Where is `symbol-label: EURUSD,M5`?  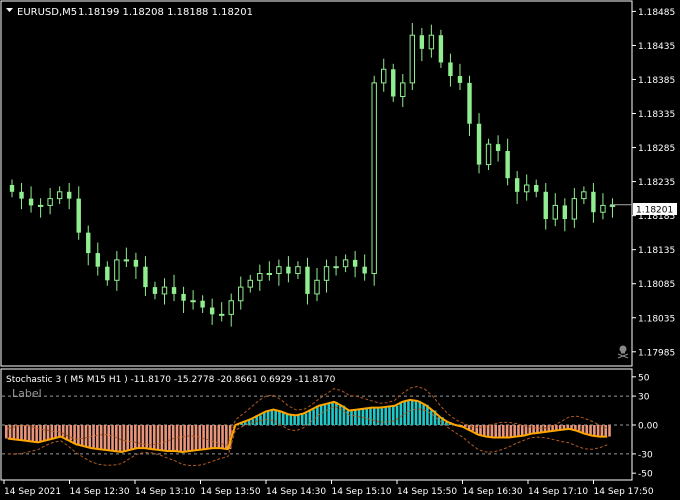 symbol-label: EURUSD,M5 is located at coordinates (47, 12).